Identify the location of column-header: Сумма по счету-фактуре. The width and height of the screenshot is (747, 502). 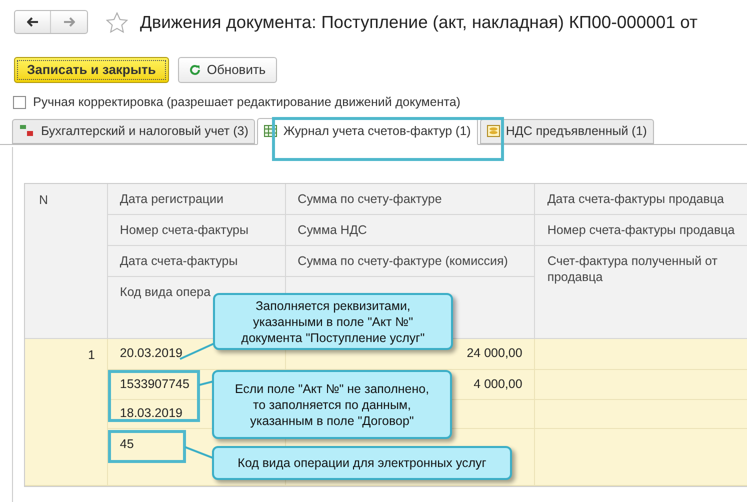
(370, 198).